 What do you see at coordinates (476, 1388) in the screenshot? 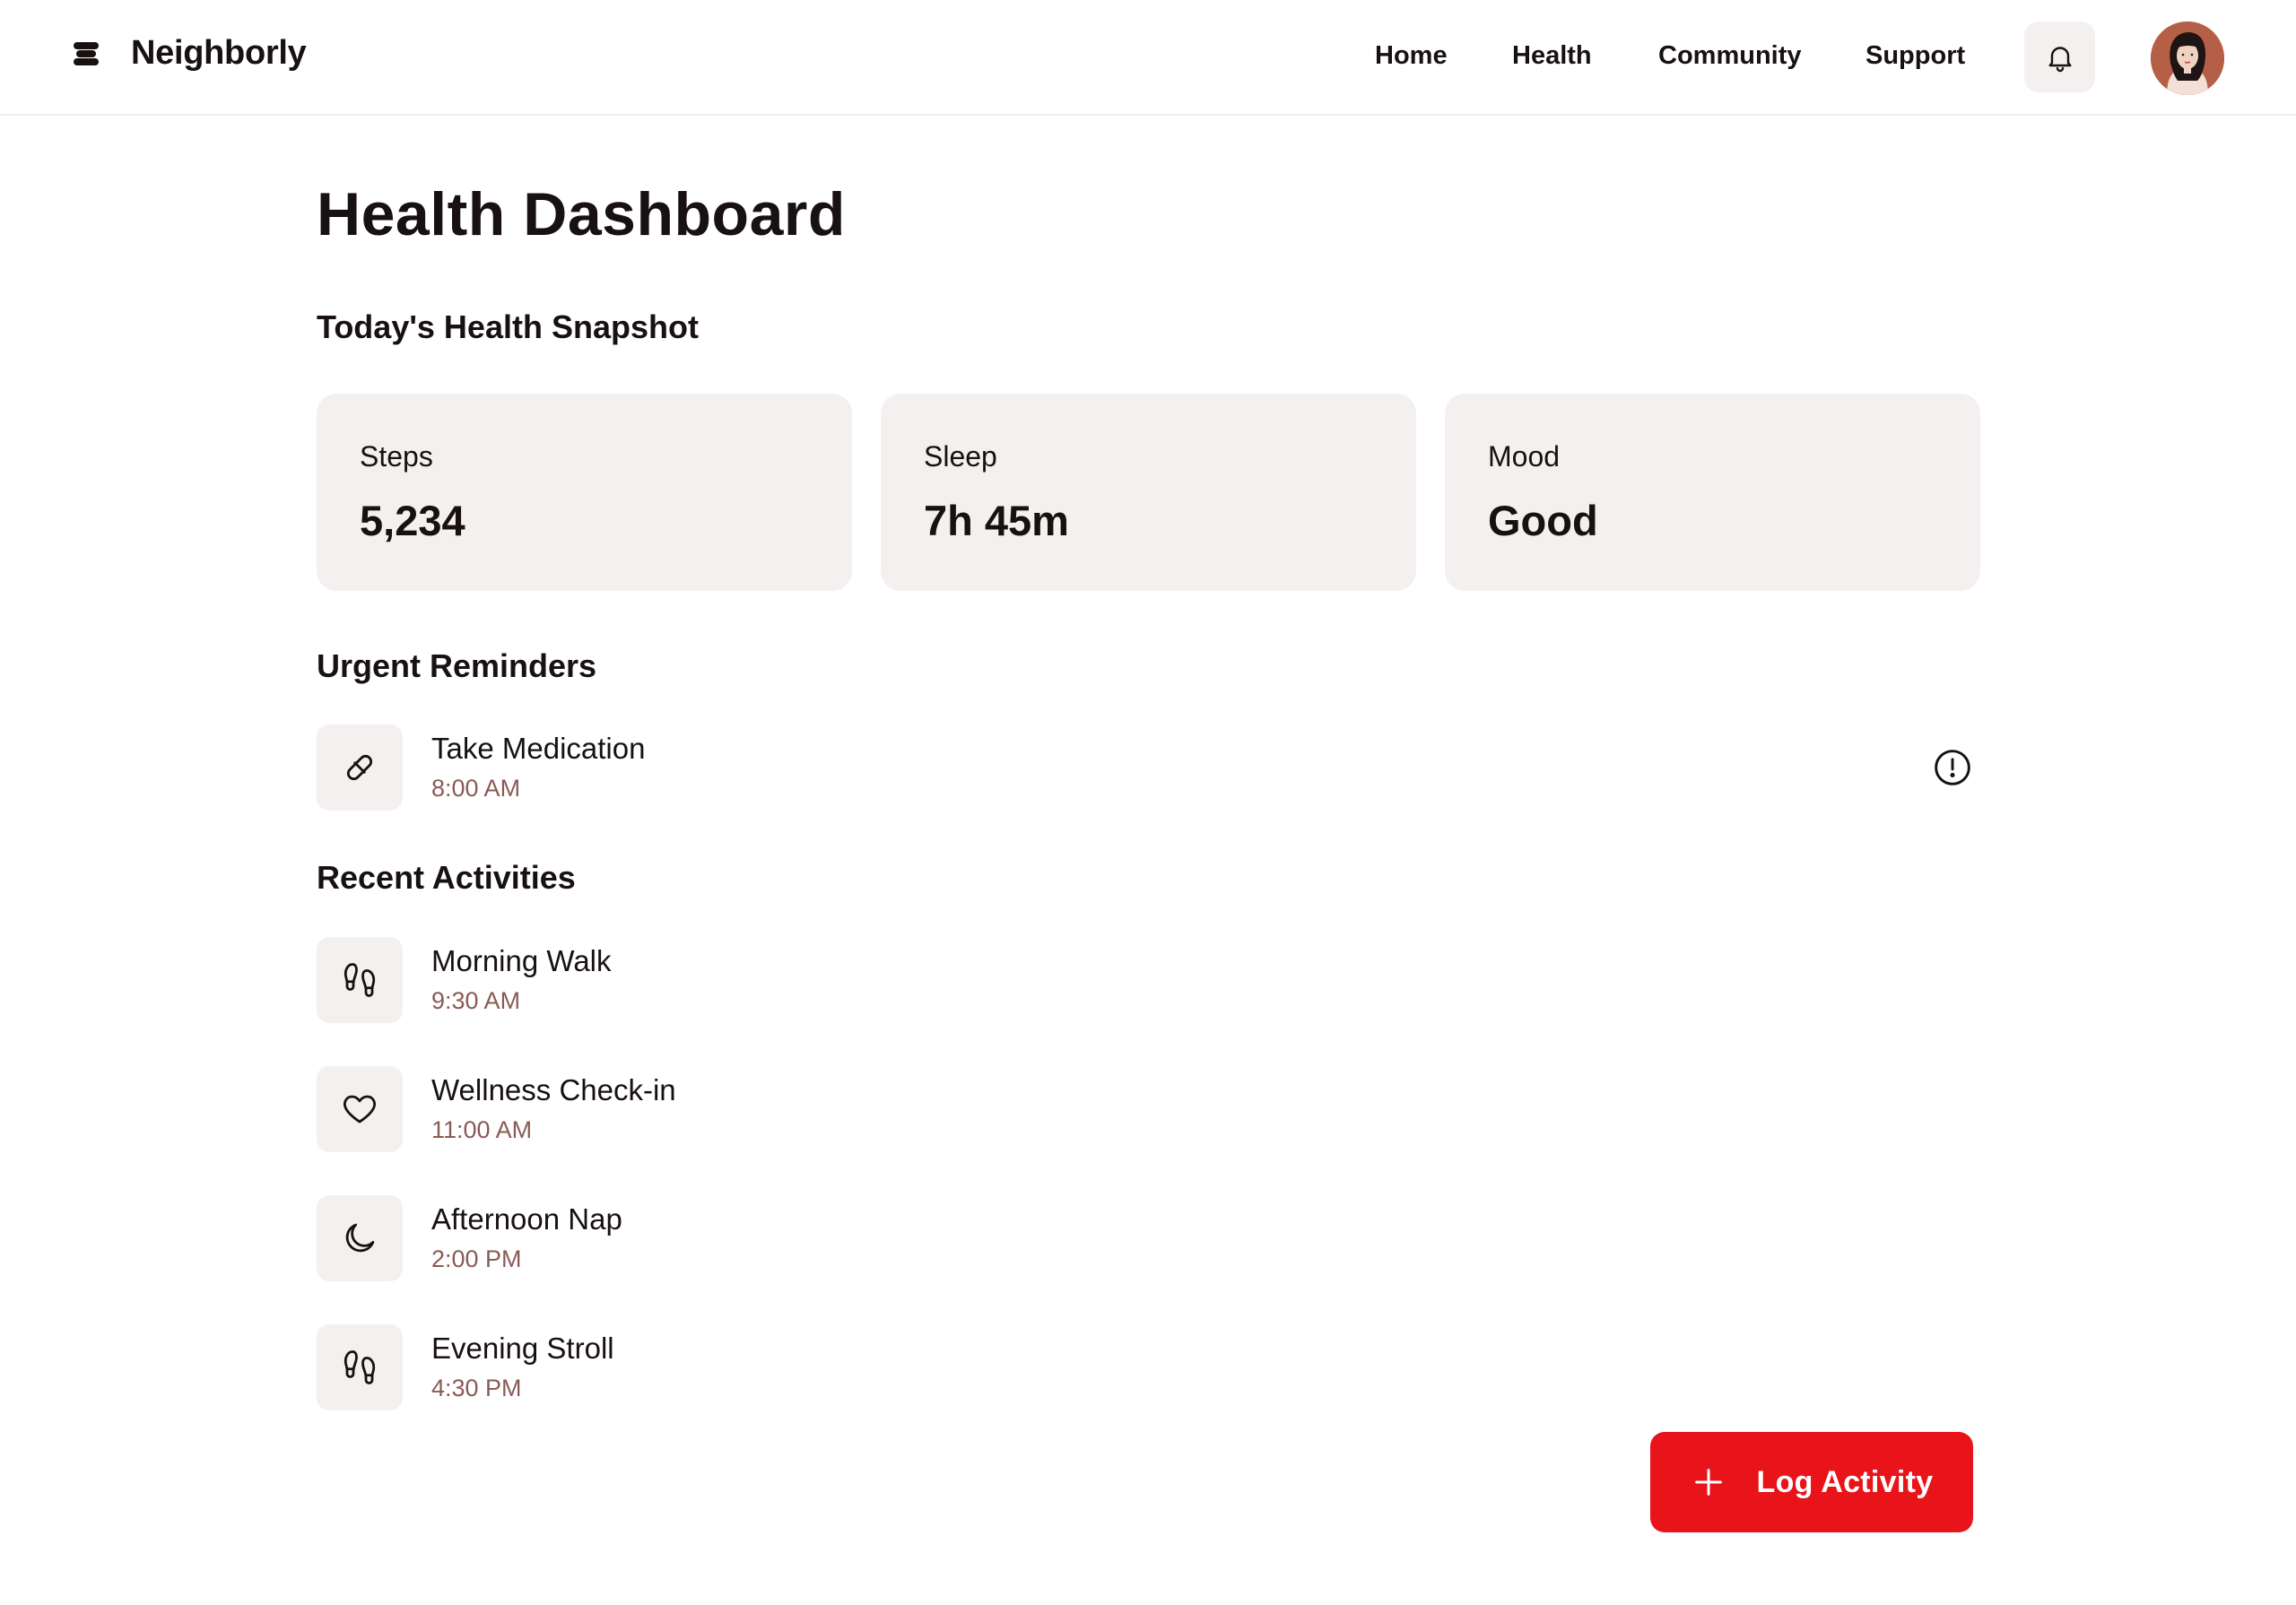
I see `activity-time: 4:30 PM` at bounding box center [476, 1388].